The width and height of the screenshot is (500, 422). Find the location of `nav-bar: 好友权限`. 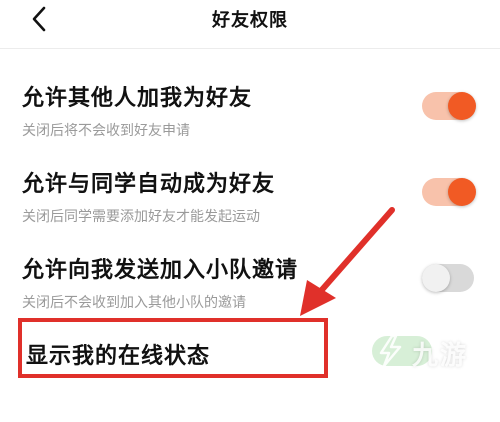

nav-bar: 好友权限 is located at coordinates (250, 24).